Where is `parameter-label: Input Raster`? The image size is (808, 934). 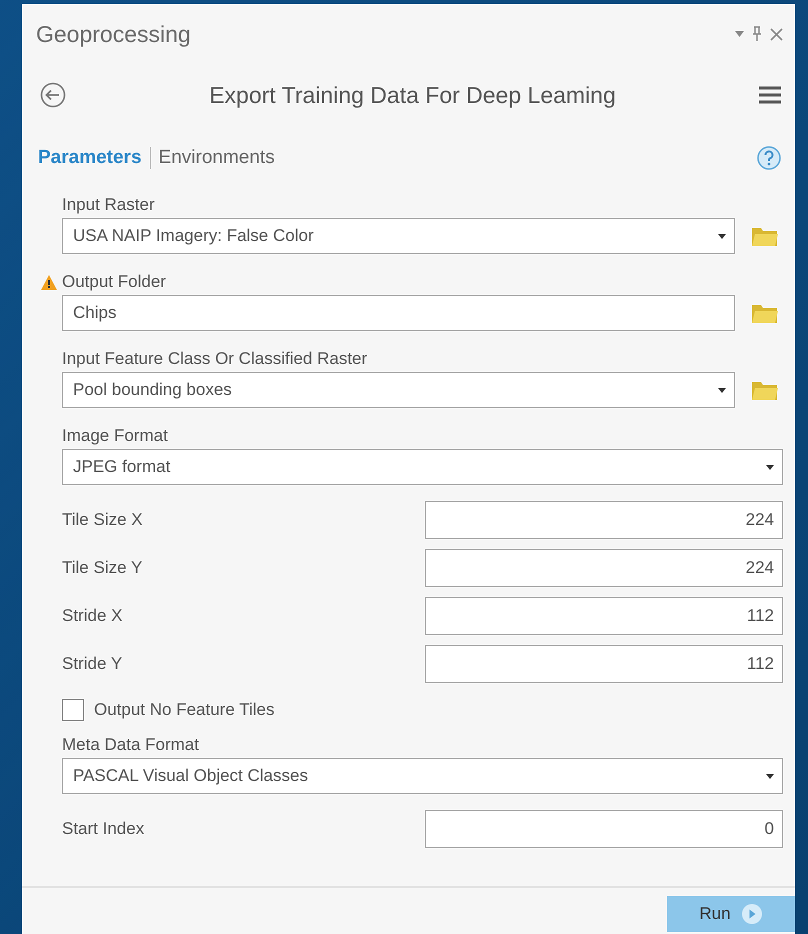 parameter-label: Input Raster is located at coordinates (108, 205).